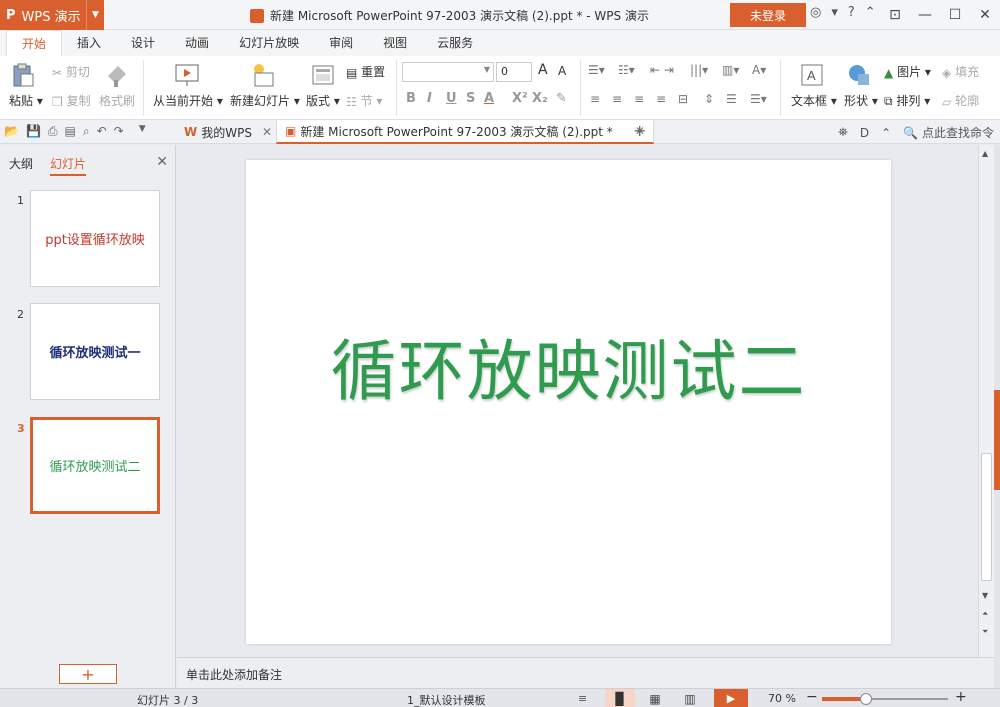 The width and height of the screenshot is (1000, 707). What do you see at coordinates (71, 100) in the screenshot?
I see `copy-button: ❐ 复制` at bounding box center [71, 100].